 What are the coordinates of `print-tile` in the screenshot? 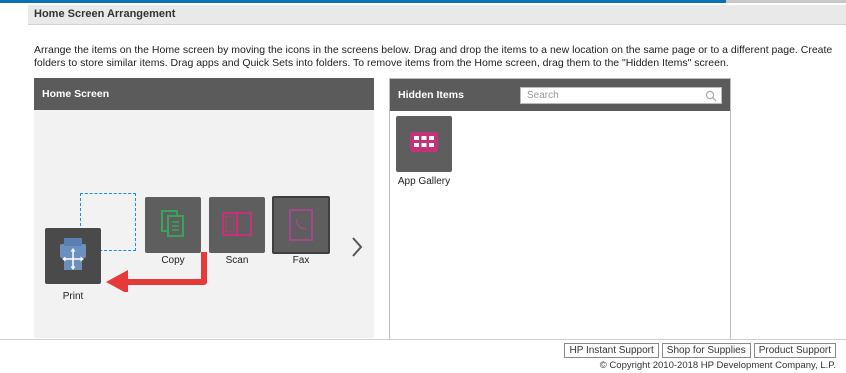 It's located at (73, 256).